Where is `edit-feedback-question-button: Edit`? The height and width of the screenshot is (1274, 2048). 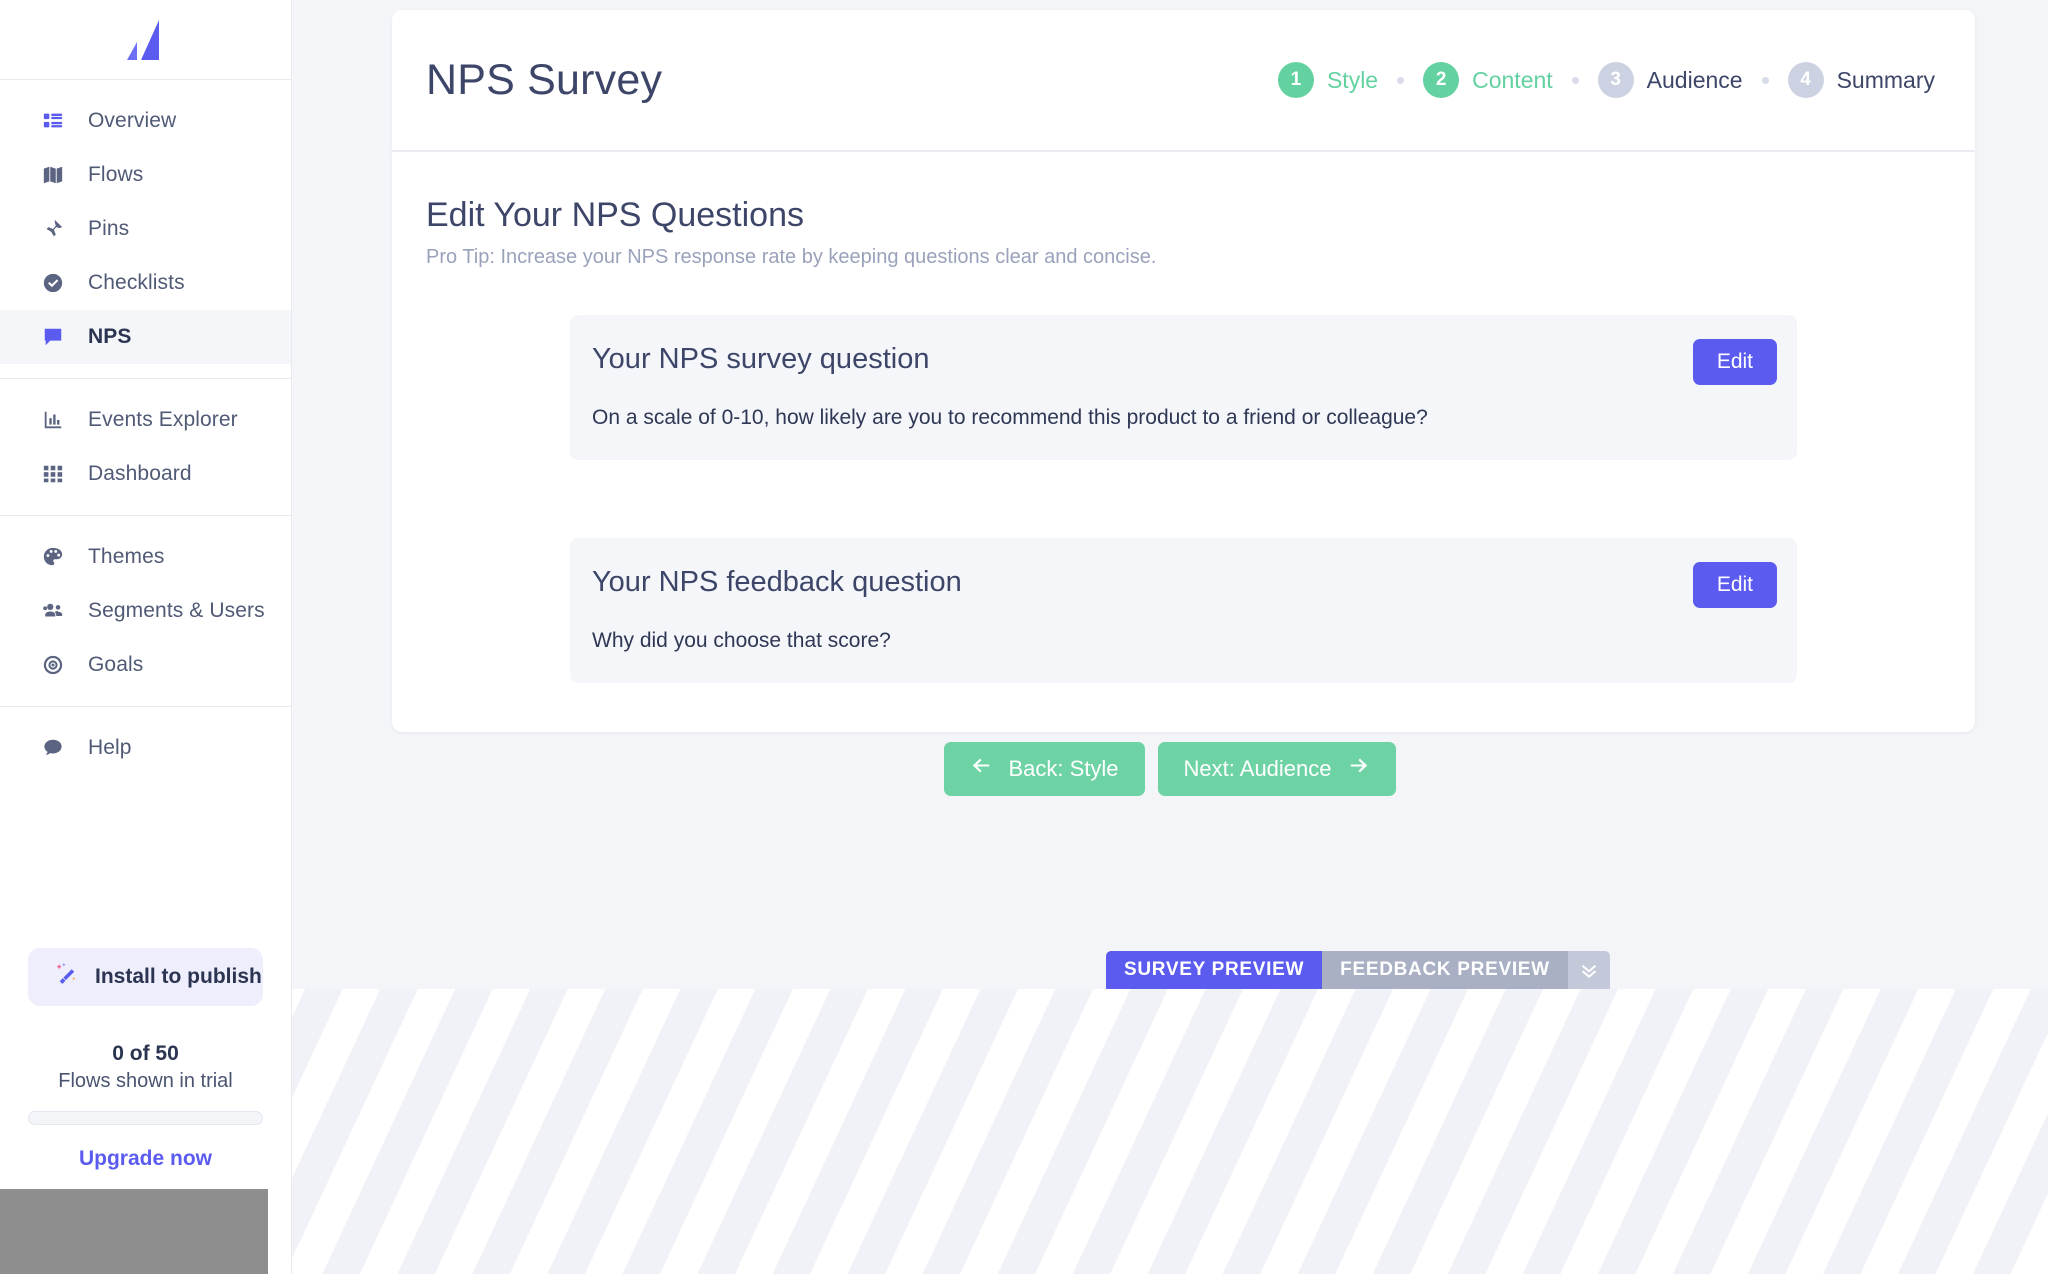
edit-feedback-question-button: Edit is located at coordinates (1734, 585).